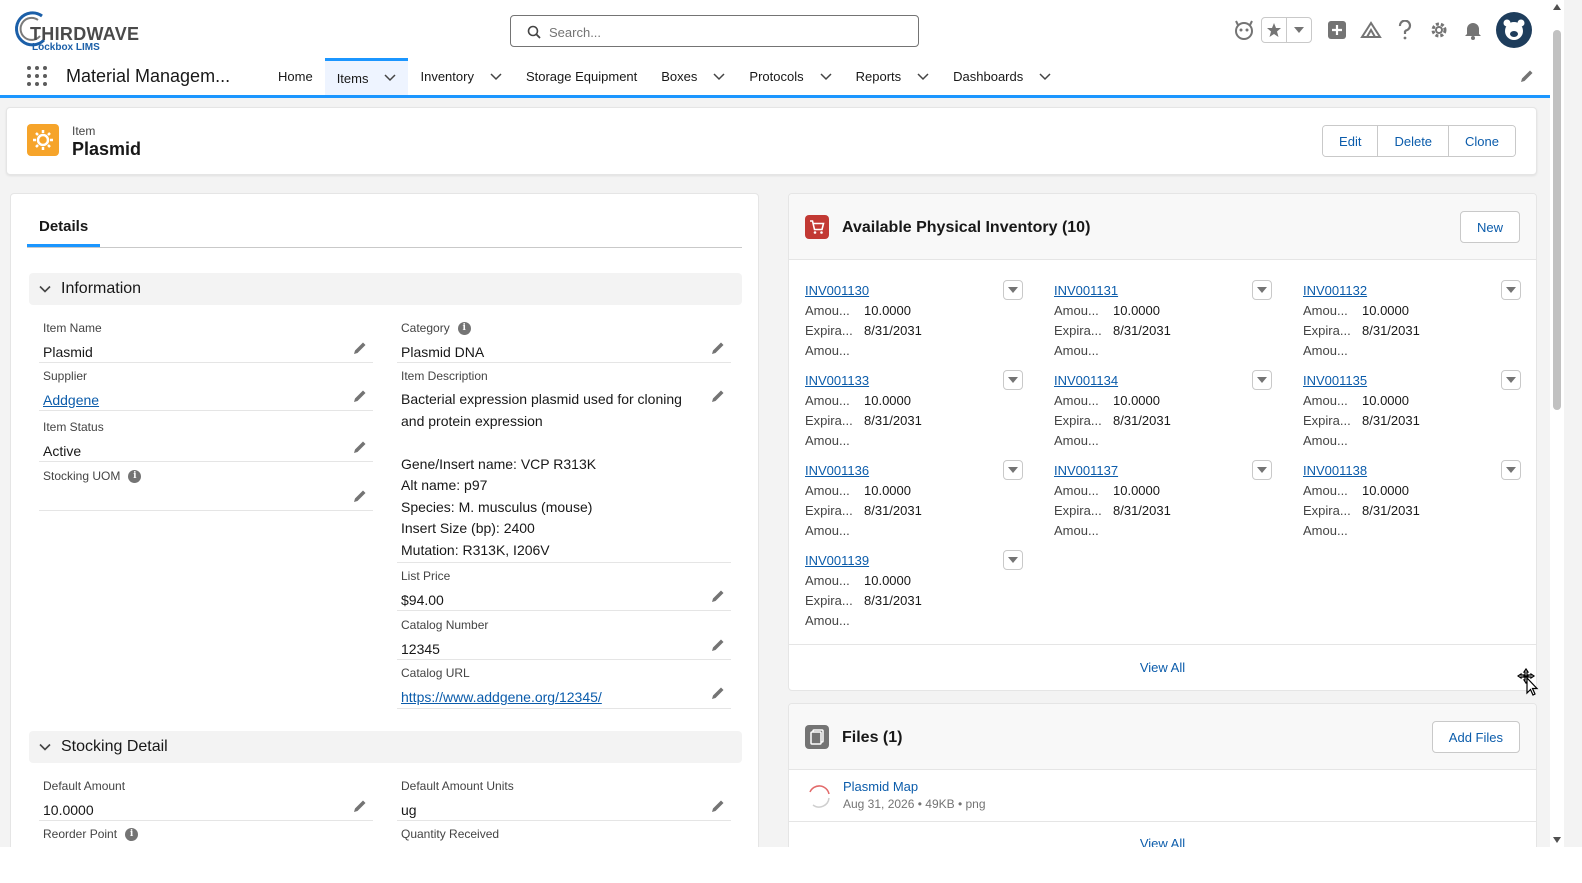 This screenshot has height=883, width=1582. Describe the element at coordinates (872, 738) in the screenshot. I see `files-card-title: Files (1)` at that location.